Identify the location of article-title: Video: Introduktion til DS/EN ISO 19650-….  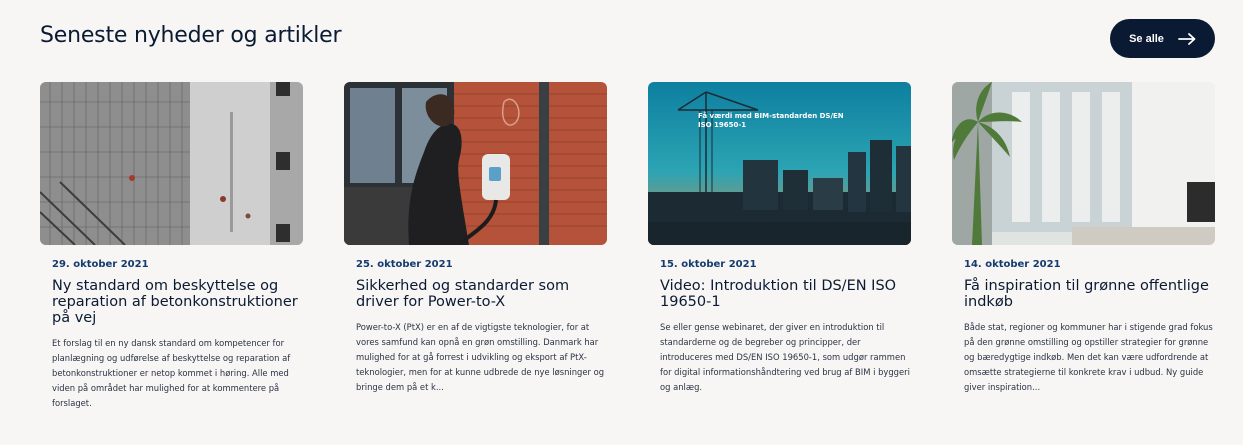
(784, 294).